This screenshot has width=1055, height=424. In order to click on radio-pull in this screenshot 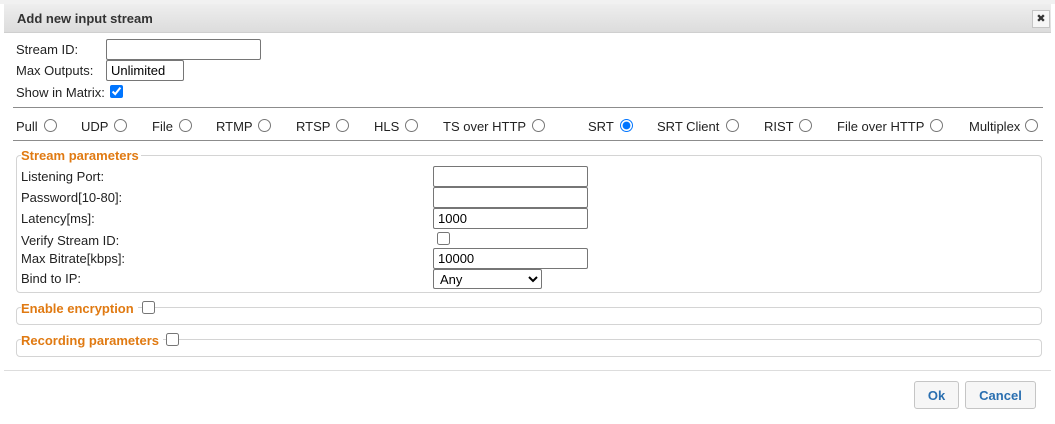, I will do `click(50, 125)`.